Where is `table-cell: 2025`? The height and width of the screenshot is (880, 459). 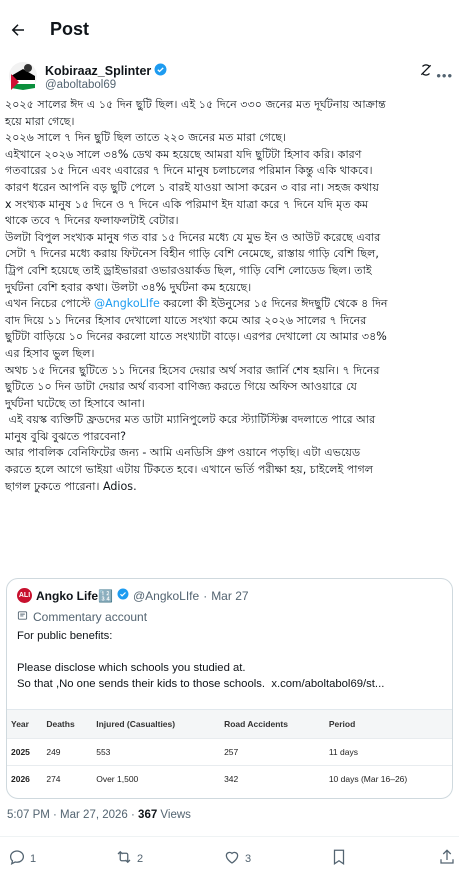
table-cell: 2025 is located at coordinates (25, 751).